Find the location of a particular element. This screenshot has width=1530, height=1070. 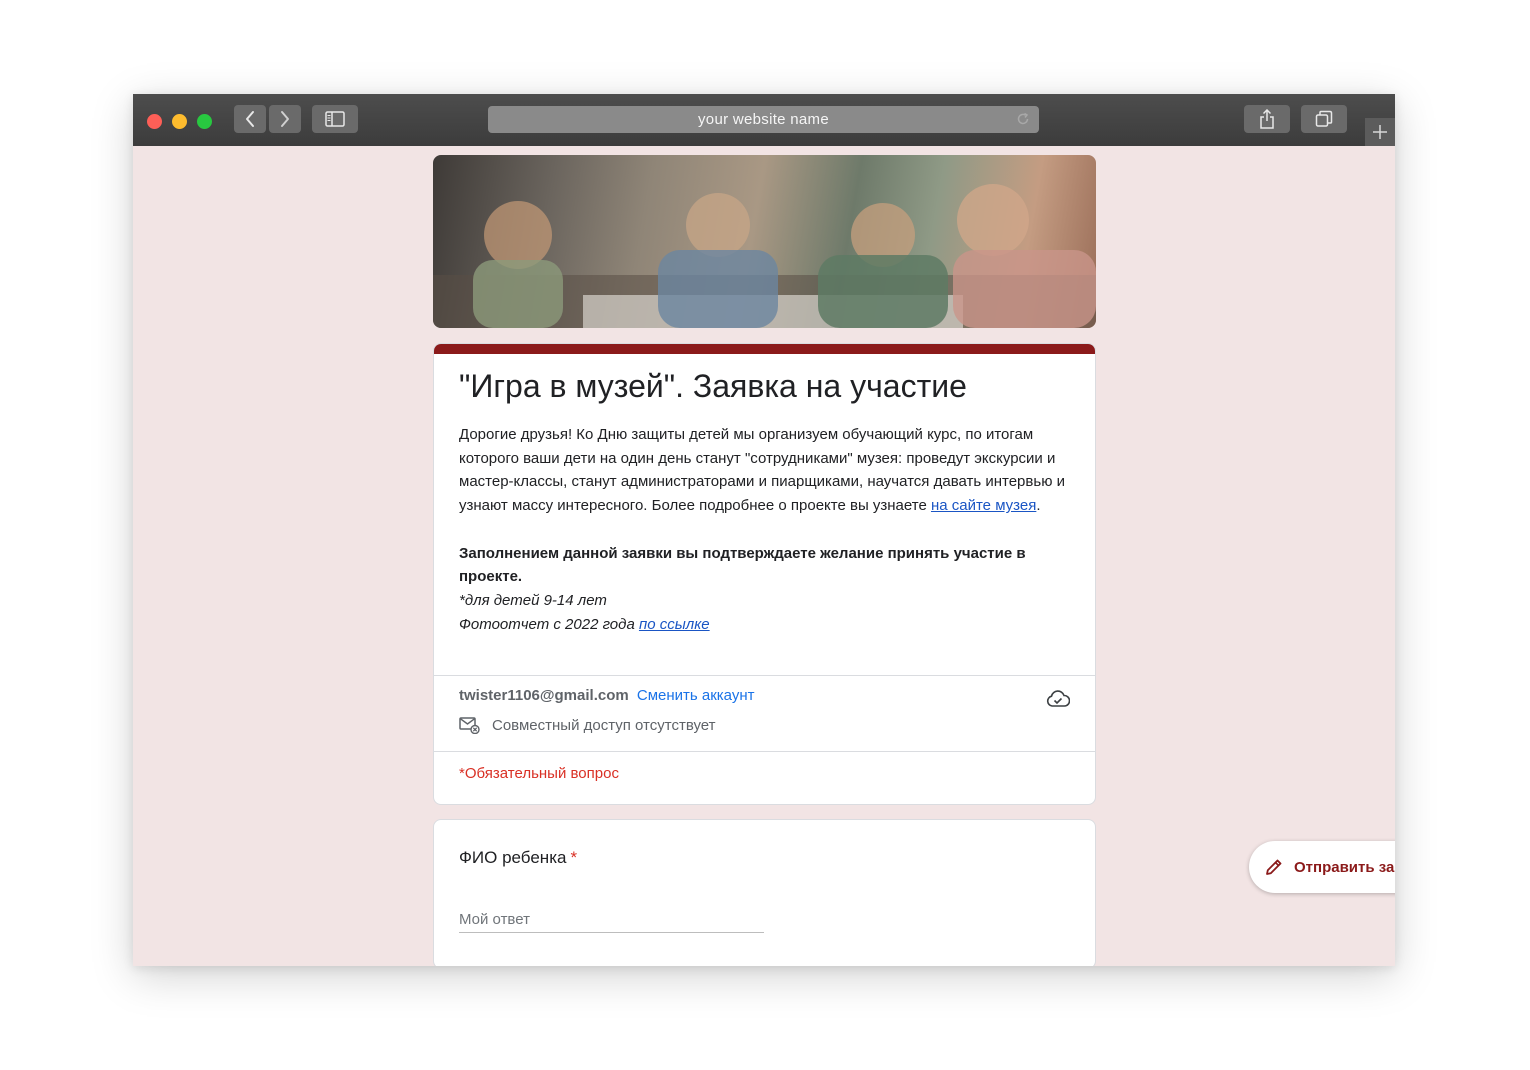

question-label: ФИО ребенка * is located at coordinates (518, 858).